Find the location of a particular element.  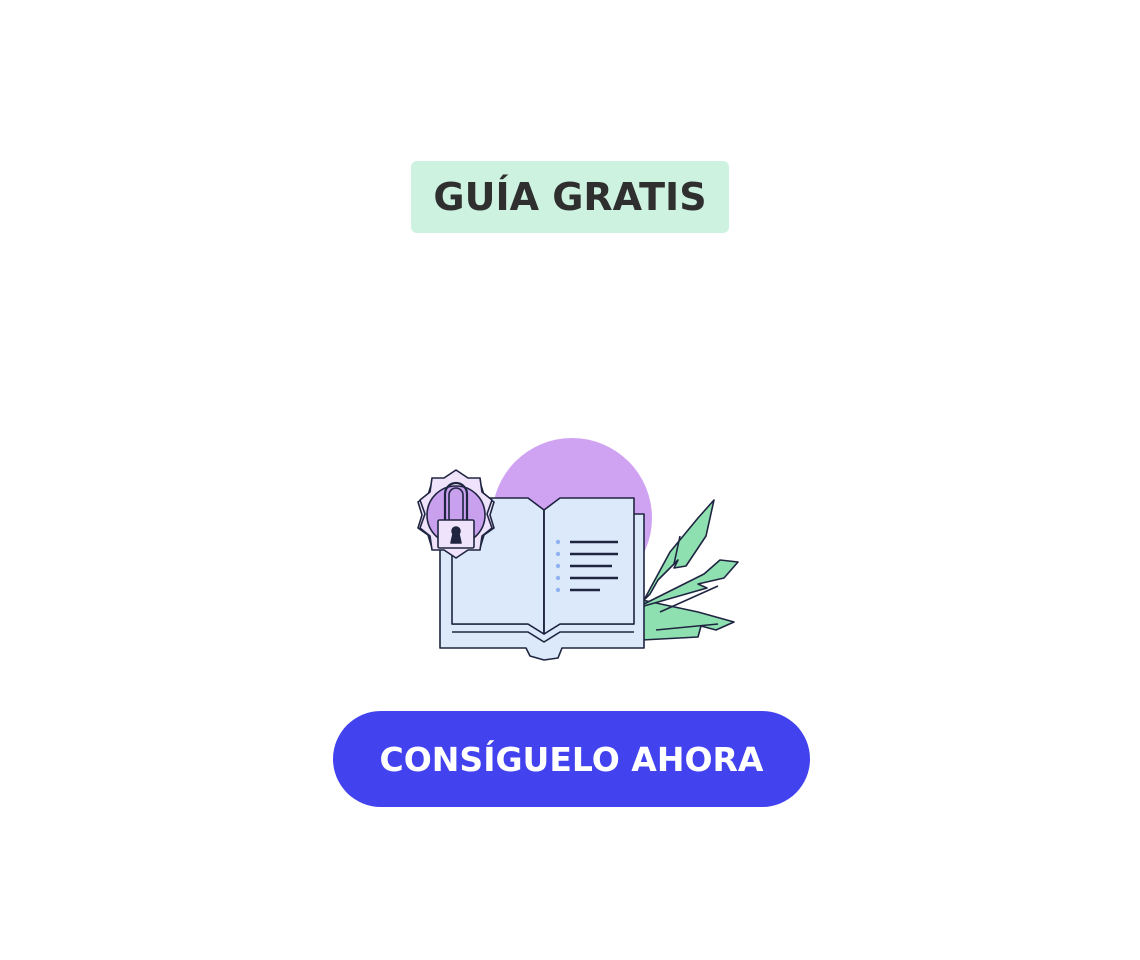

leaves-icon is located at coordinates (690, 570).